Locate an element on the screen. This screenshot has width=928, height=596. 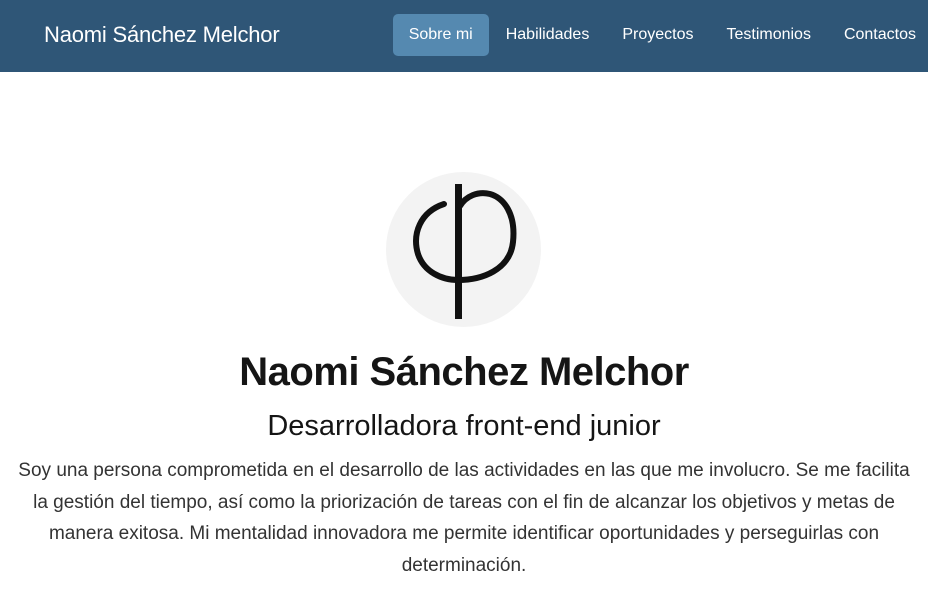
profile-name: Naomi Sánchez Melchor is located at coordinates (464, 372).